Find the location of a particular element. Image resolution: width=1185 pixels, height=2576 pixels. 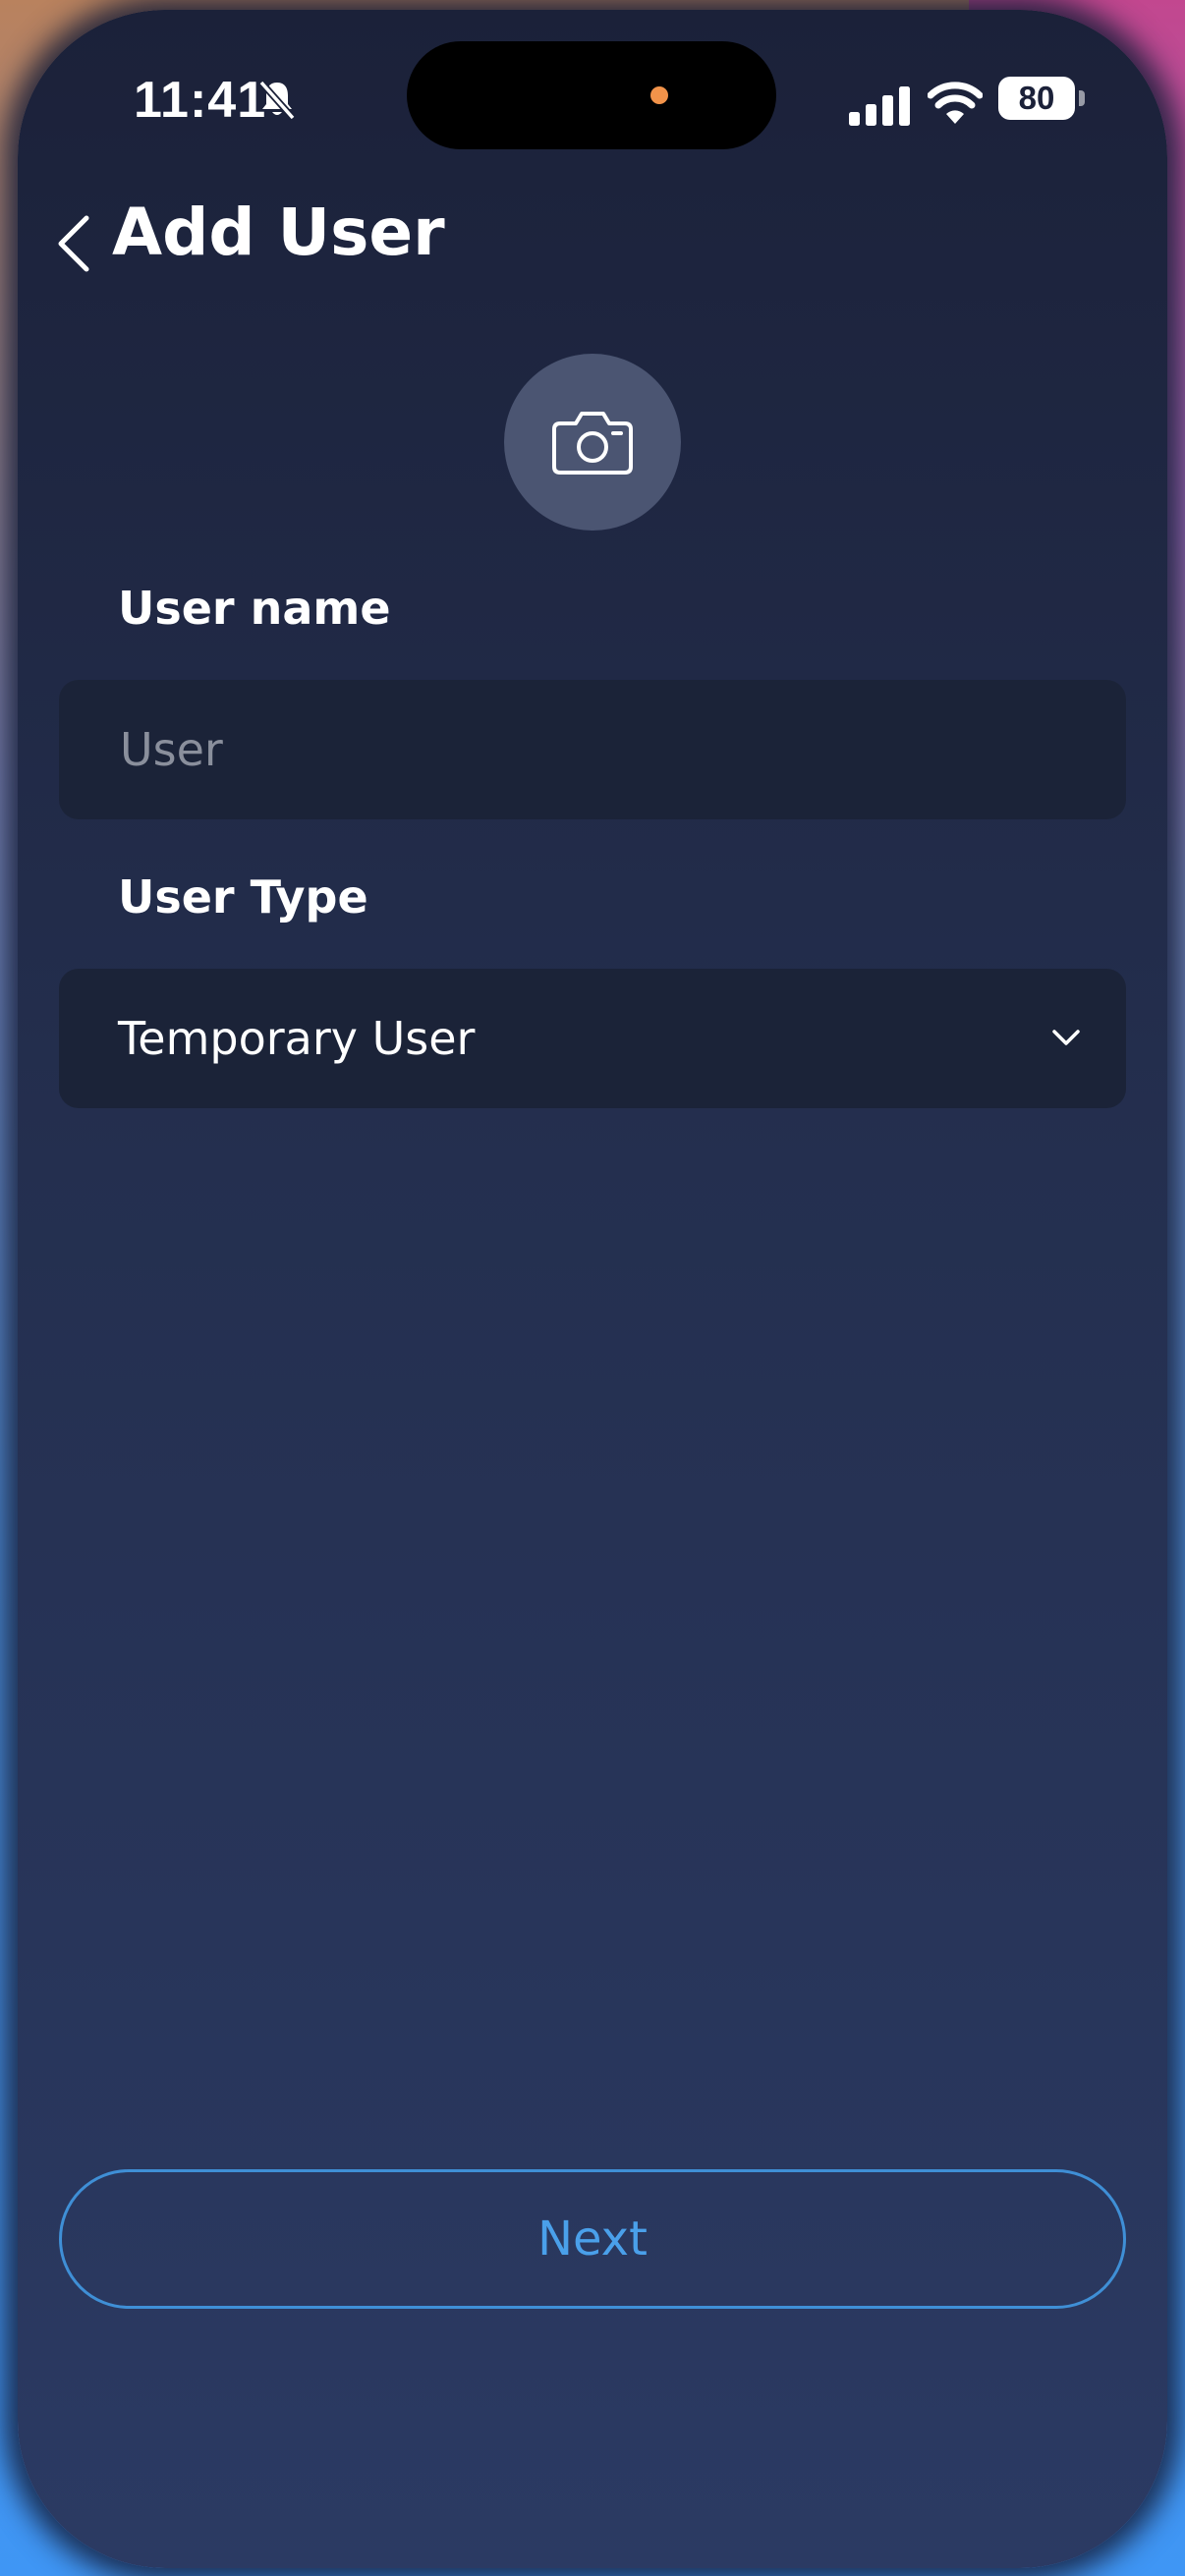

user-name-label: User name is located at coordinates (255, 608).